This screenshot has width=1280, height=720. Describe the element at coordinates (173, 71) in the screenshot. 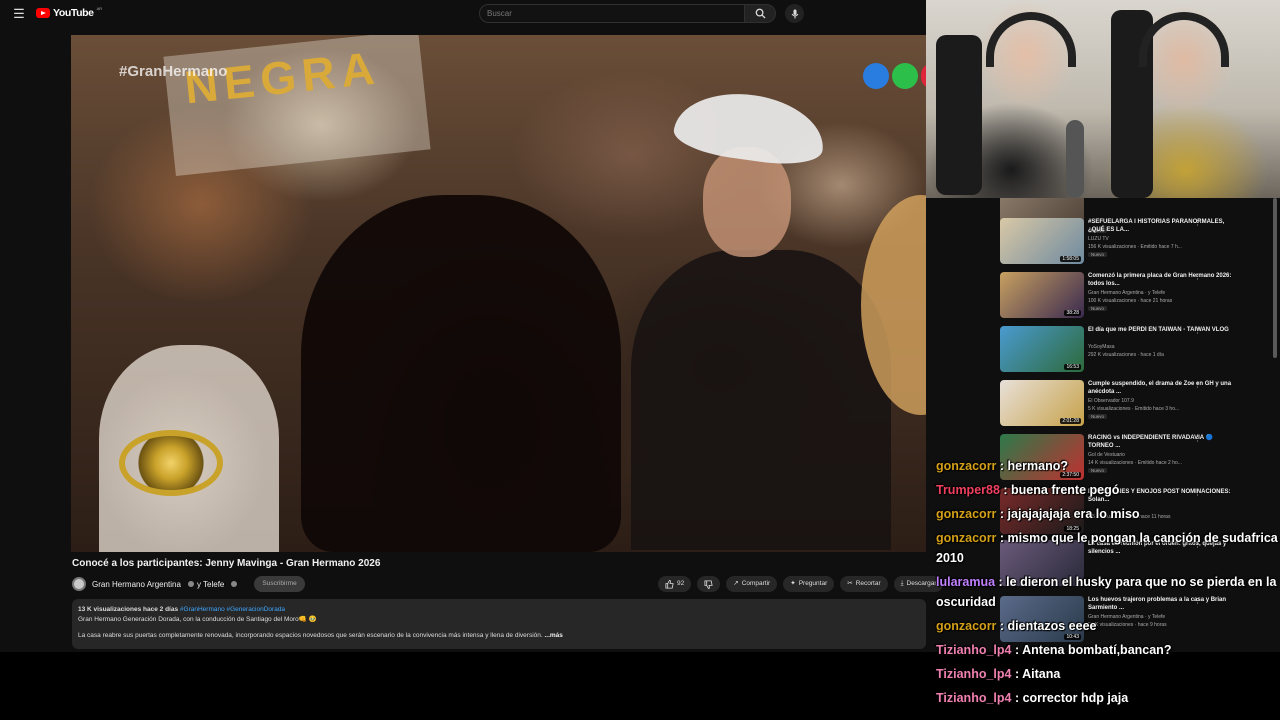

I see `video-watermark: #GranHermano` at that location.